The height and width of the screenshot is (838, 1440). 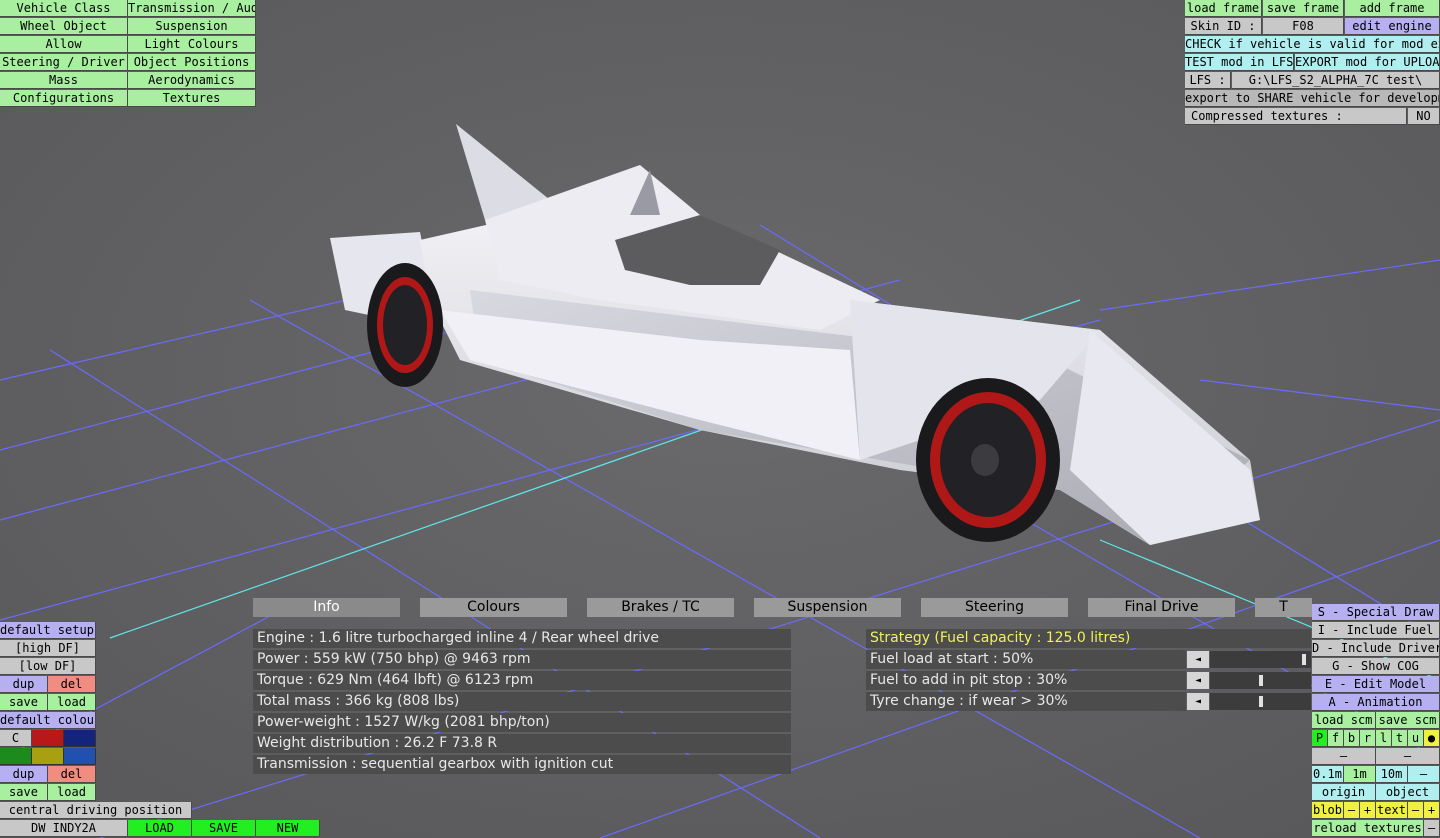 What do you see at coordinates (1424, 774) in the screenshot?
I see `step-minus-button: –` at bounding box center [1424, 774].